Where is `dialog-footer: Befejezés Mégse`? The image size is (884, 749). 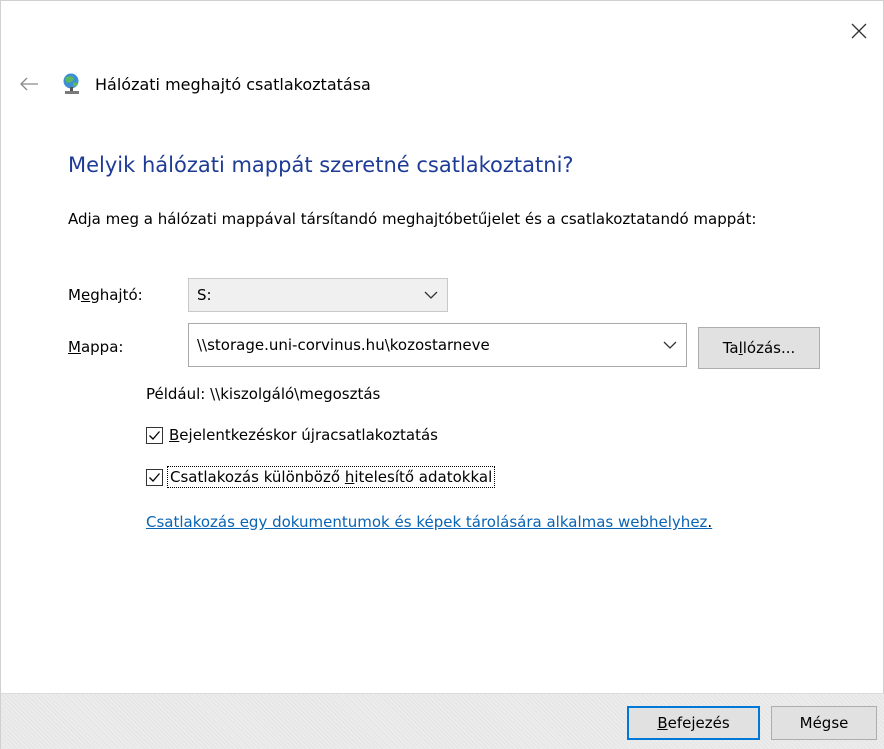 dialog-footer: Befejezés Mégse is located at coordinates (442, 721).